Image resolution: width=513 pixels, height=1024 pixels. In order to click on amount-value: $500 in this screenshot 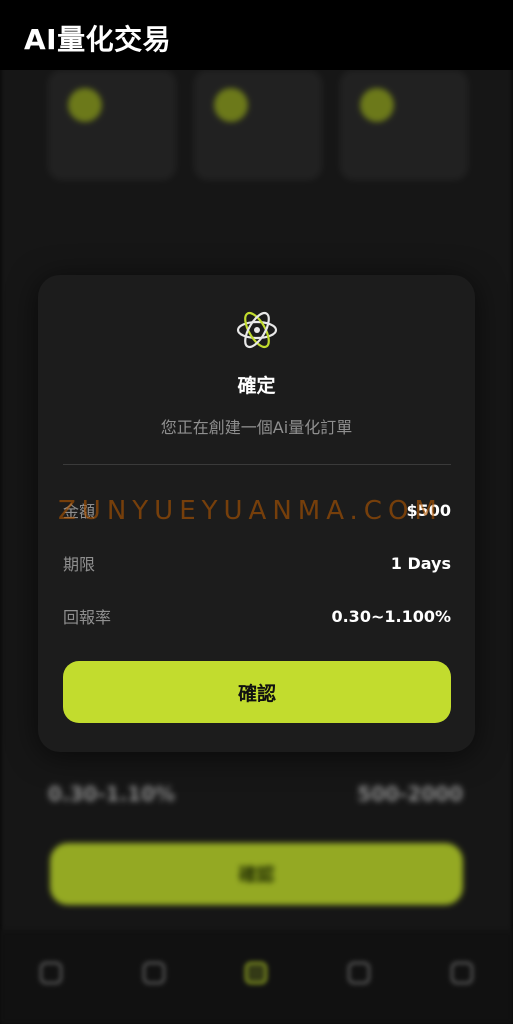, I will do `click(428, 510)`.